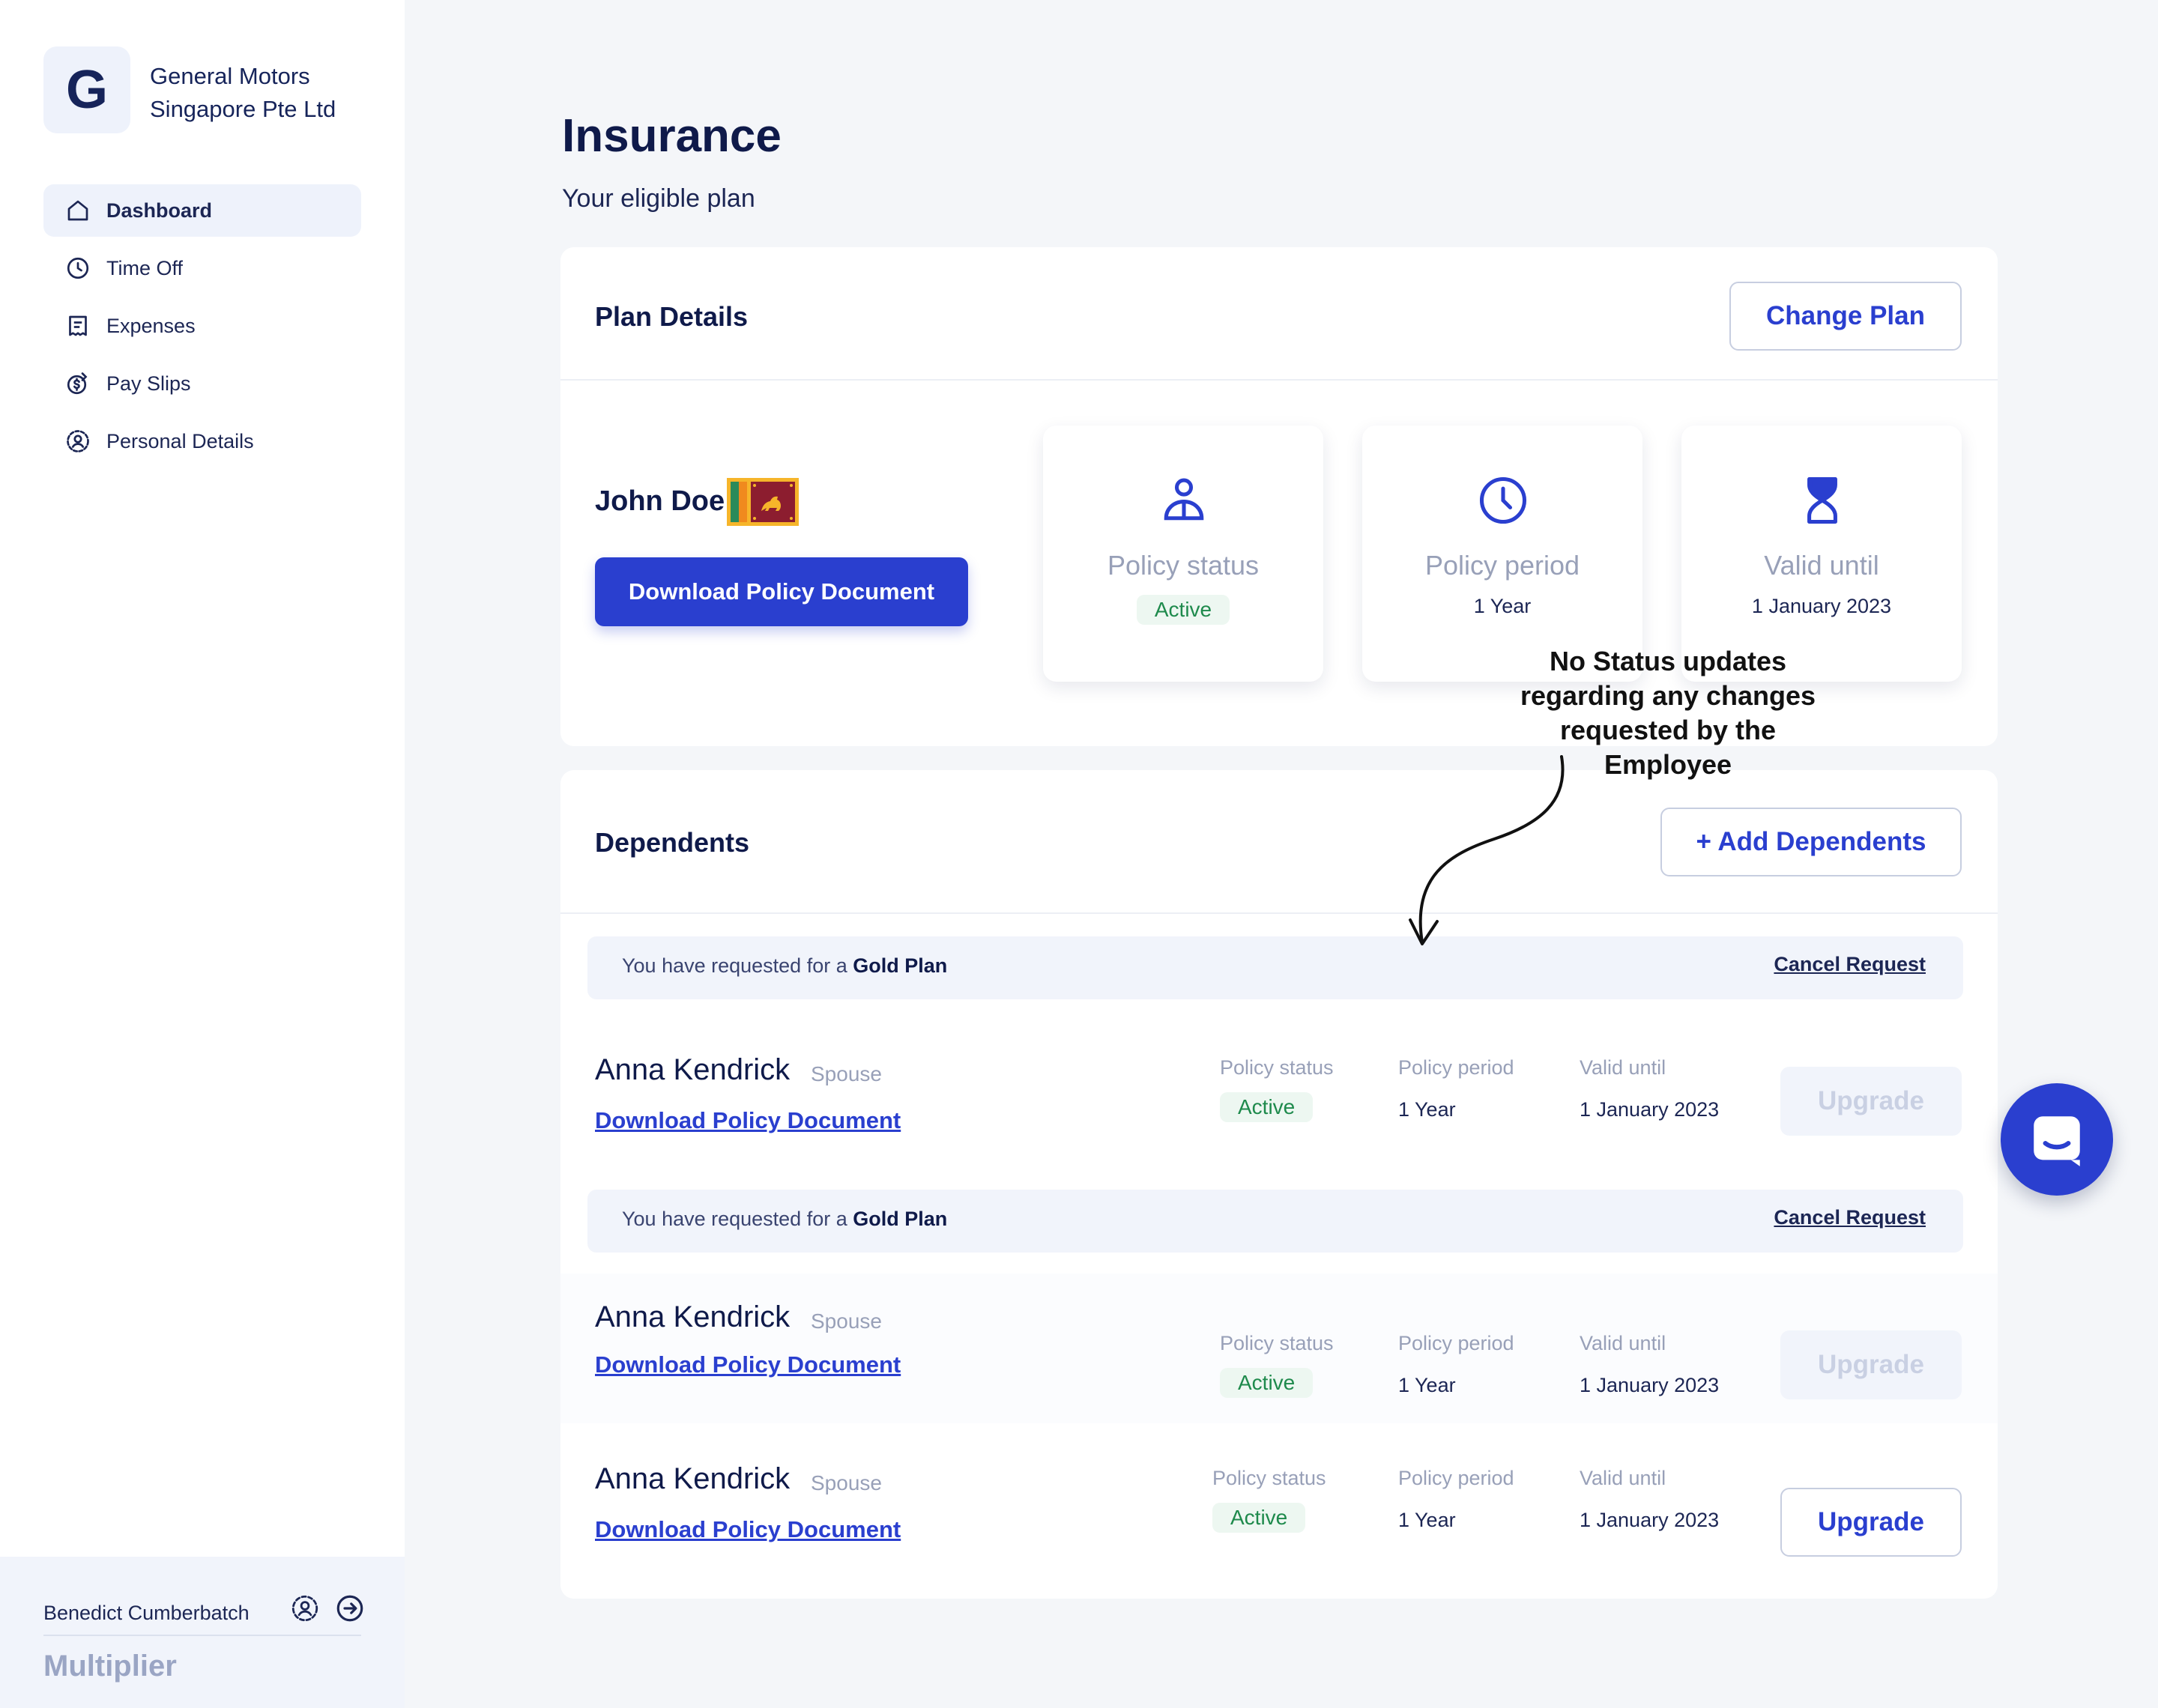  I want to click on sidebar-item-time-off: Time Off, so click(202, 268).